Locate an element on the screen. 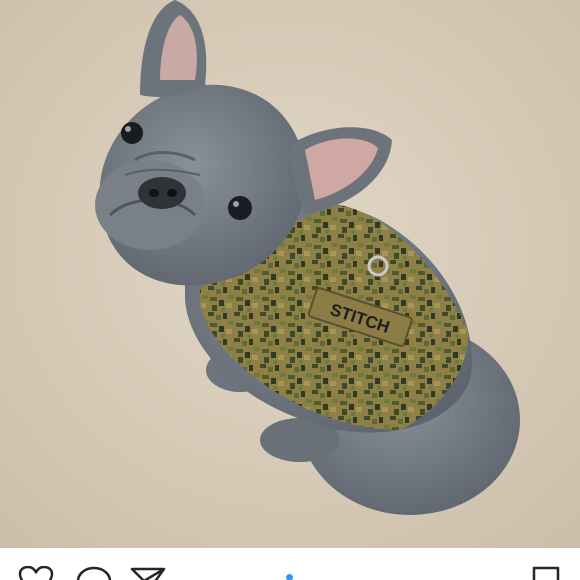 Image resolution: width=580 pixels, height=580 pixels. save-button is located at coordinates (546, 573).